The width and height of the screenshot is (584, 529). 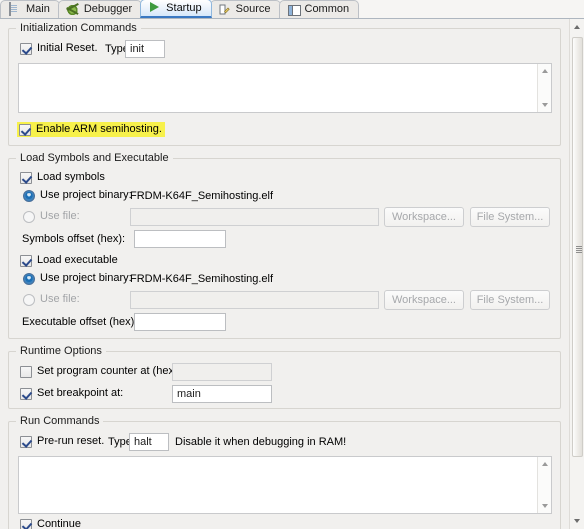 I want to click on enable-arm-semihosting-checkbox, so click(x=25, y=129).